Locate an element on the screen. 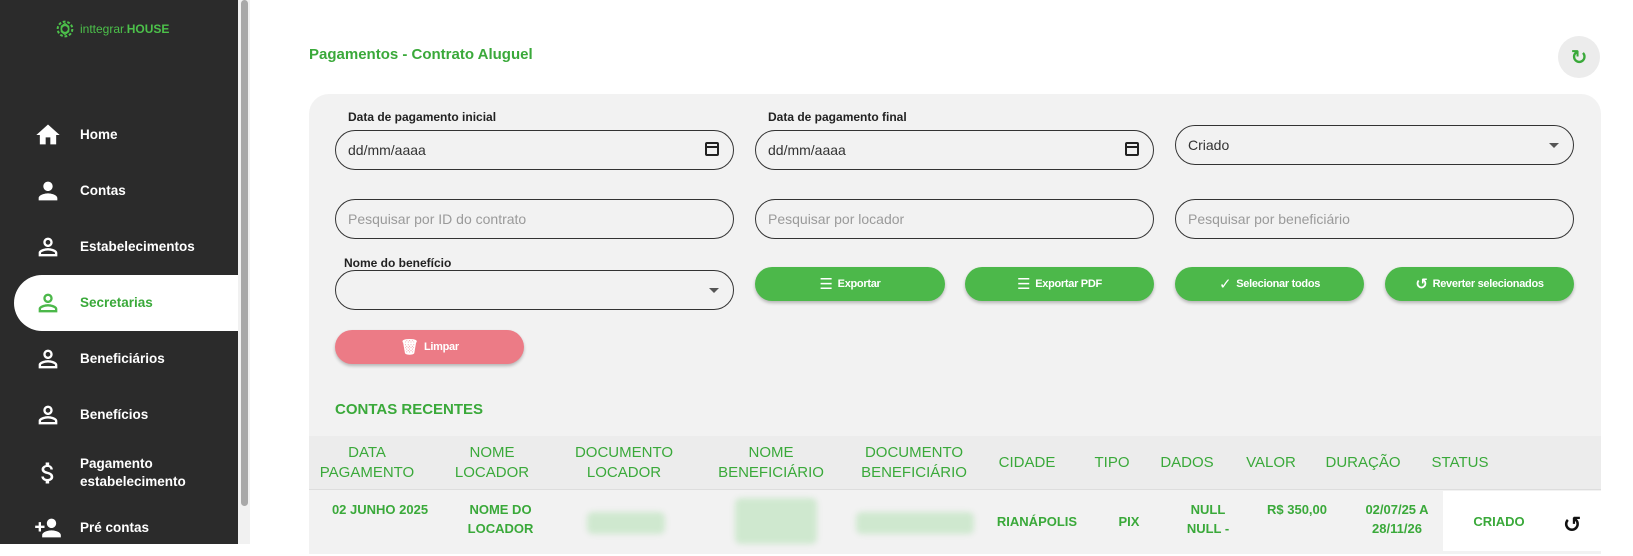 The image size is (1633, 556). revert-selected-button: ↺ Reverter selecionados is located at coordinates (1479, 284).